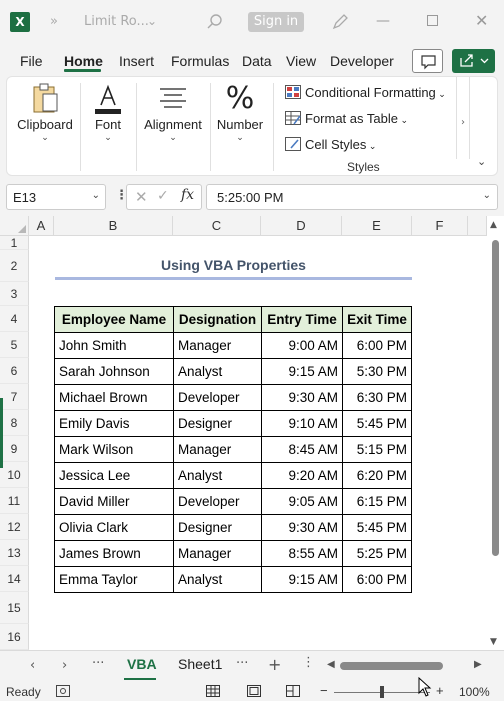 Image resolution: width=504 pixels, height=701 pixels. What do you see at coordinates (440, 690) in the screenshot?
I see `zoom-in-icon: +` at bounding box center [440, 690].